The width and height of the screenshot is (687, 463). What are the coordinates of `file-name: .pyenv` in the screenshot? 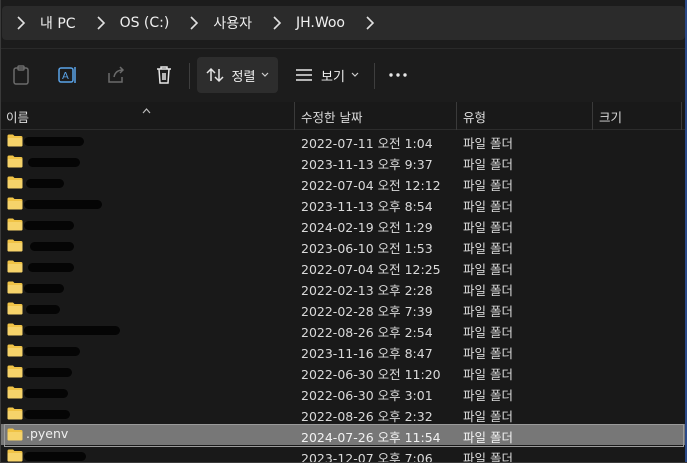 It's located at (47, 433).